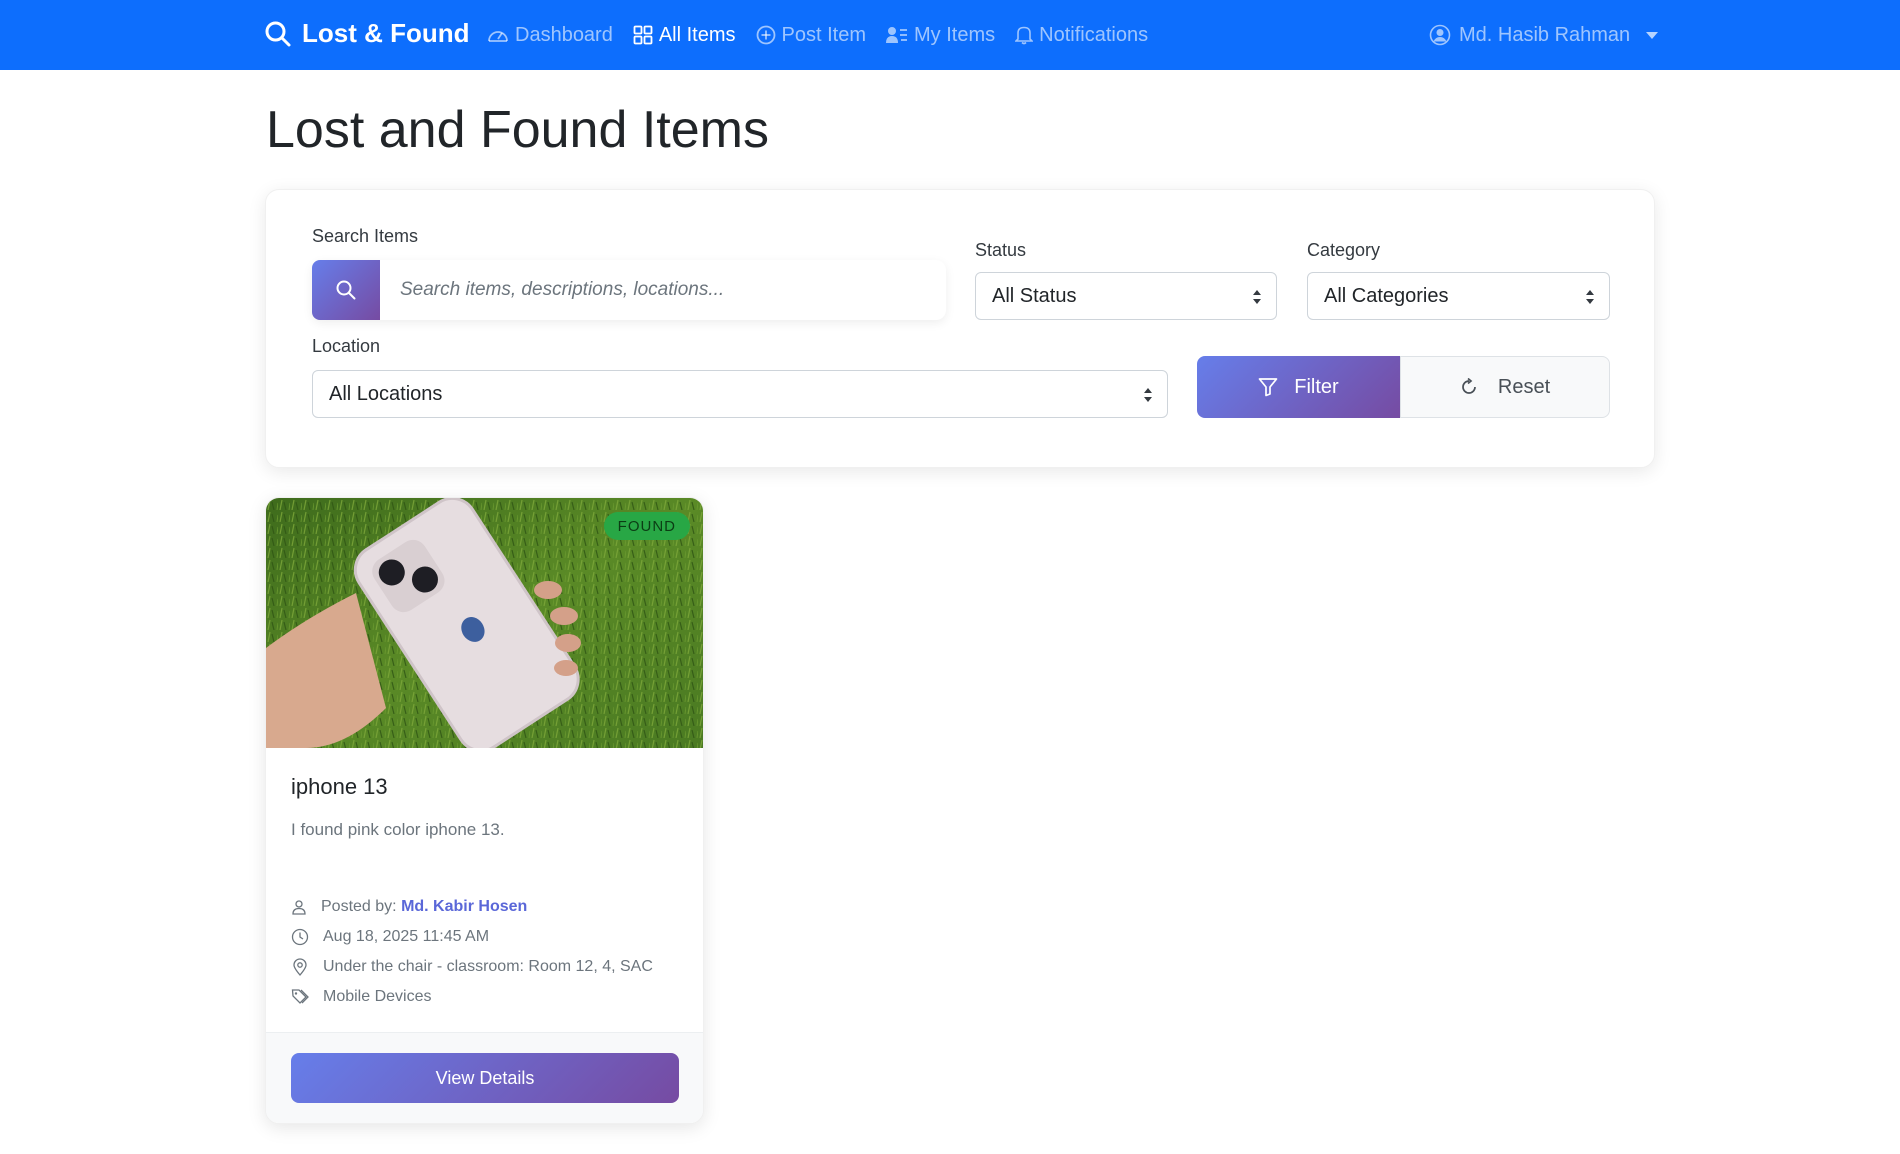 The image size is (1900, 1154). I want to click on view-details-button: View Details, so click(485, 1078).